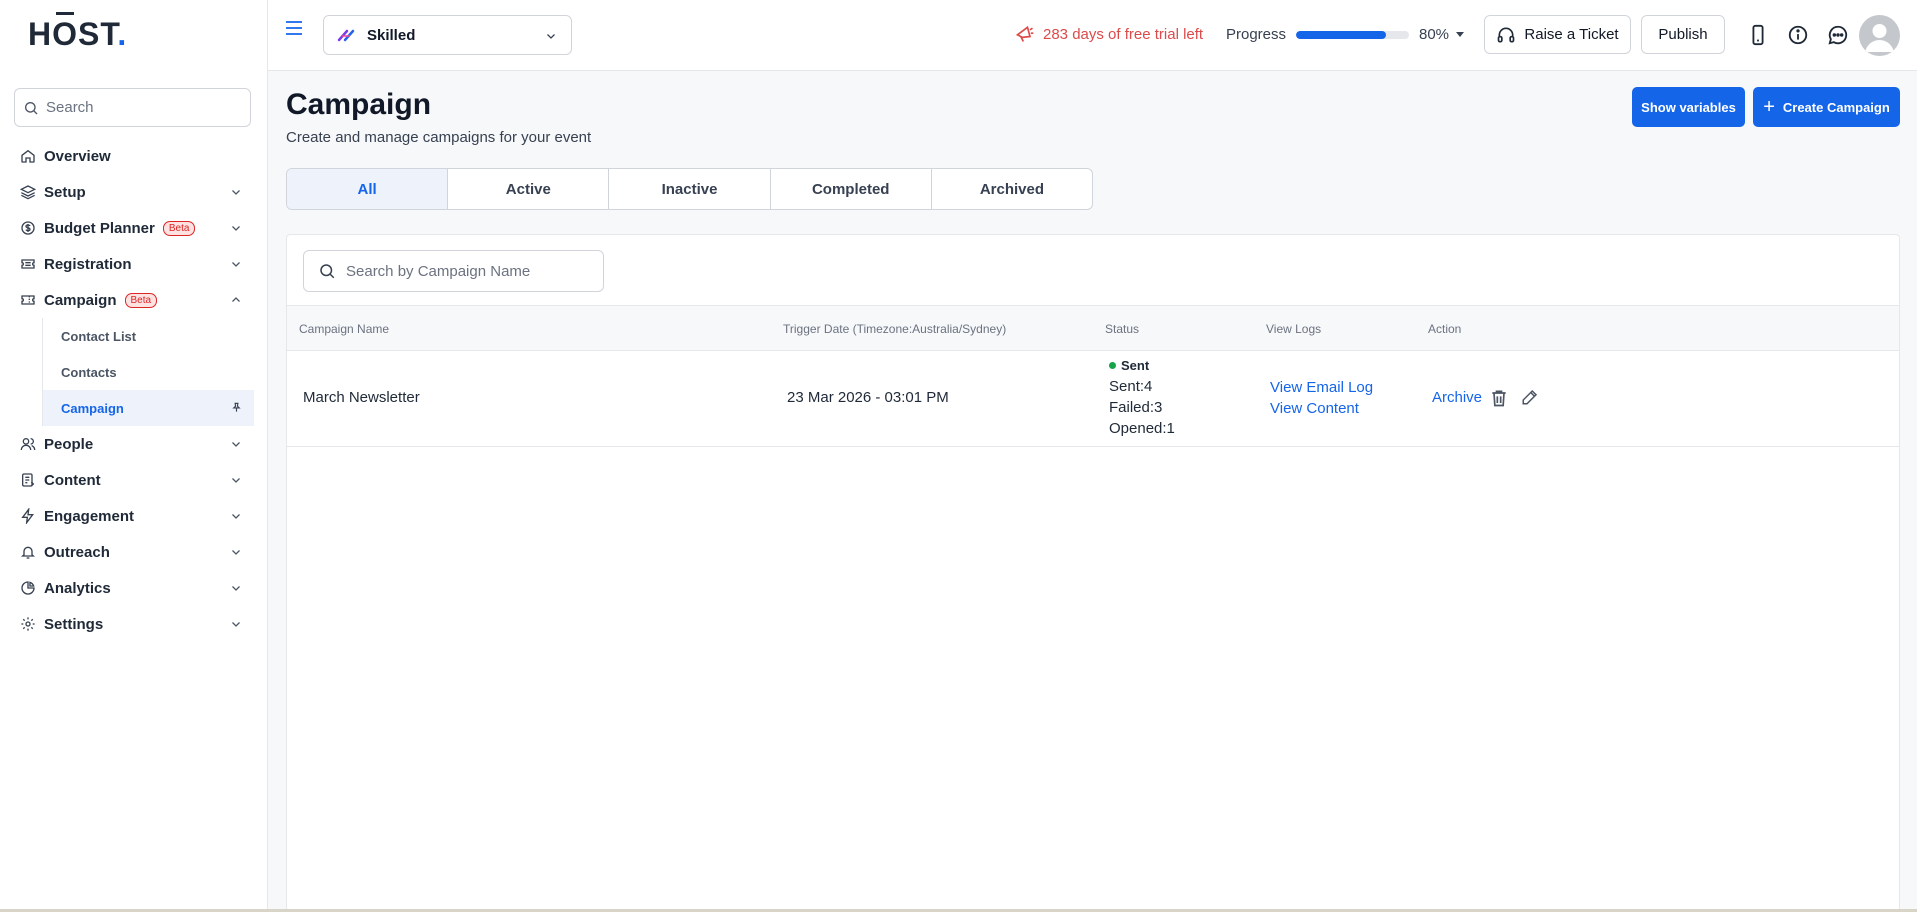 The height and width of the screenshot is (912, 1917). I want to click on tab-completed: Completed, so click(851, 189).